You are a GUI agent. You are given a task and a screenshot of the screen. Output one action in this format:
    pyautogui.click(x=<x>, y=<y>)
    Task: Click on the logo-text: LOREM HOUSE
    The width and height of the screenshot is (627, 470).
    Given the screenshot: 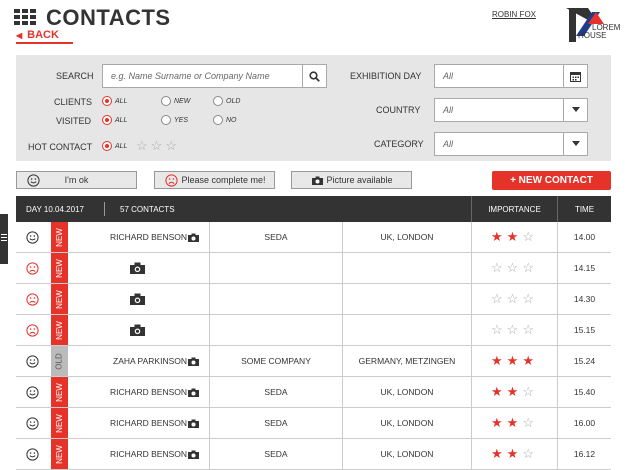 What is the action you would take?
    pyautogui.click(x=599, y=32)
    